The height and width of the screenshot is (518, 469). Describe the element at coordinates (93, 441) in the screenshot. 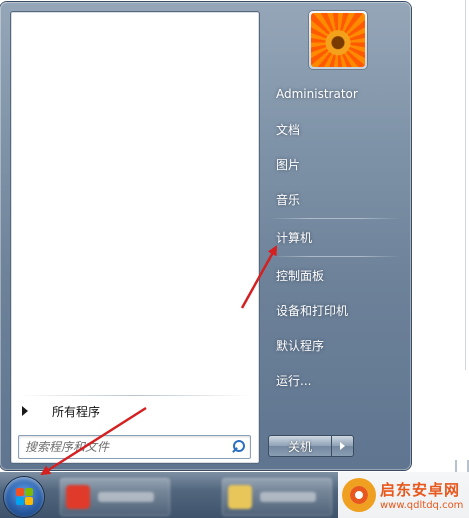

I see `annotation-arrow-start` at that location.